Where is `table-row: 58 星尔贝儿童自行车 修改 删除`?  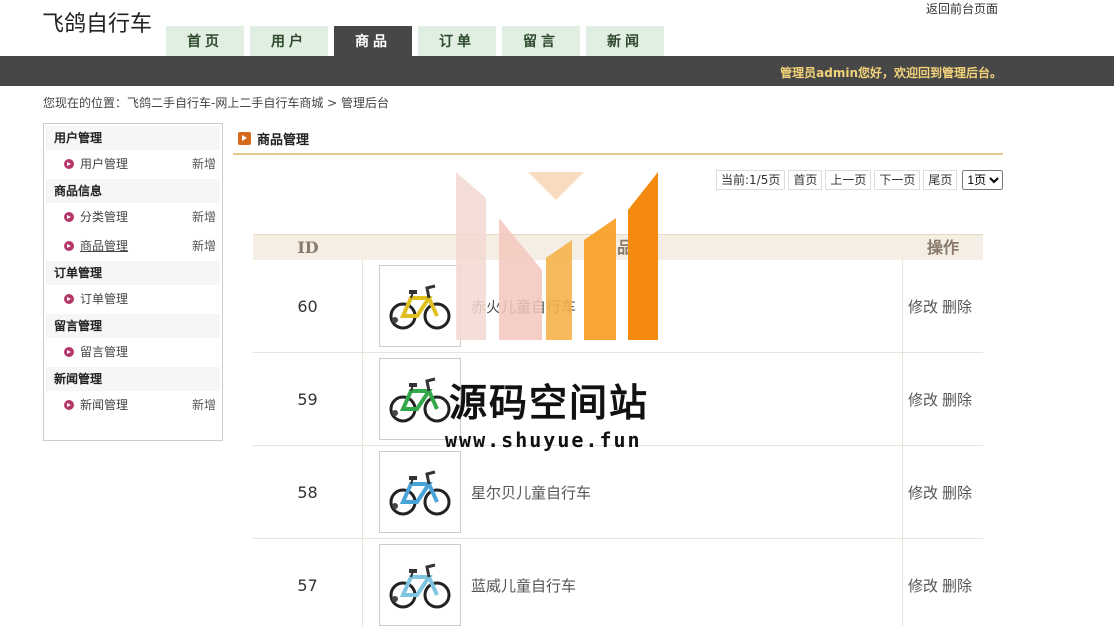
table-row: 58 星尔贝儿童自行车 修改 删除 is located at coordinates (618, 492).